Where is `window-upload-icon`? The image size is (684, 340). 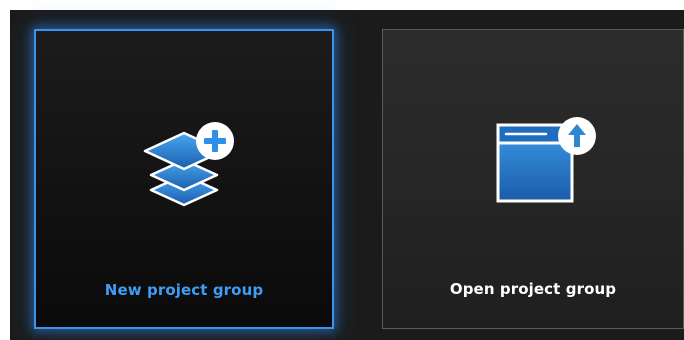
window-upload-icon is located at coordinates (546, 160).